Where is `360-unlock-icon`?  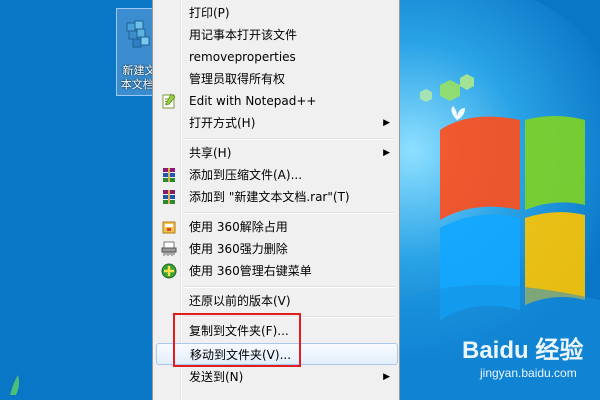
360-unlock-icon is located at coordinates (169, 227).